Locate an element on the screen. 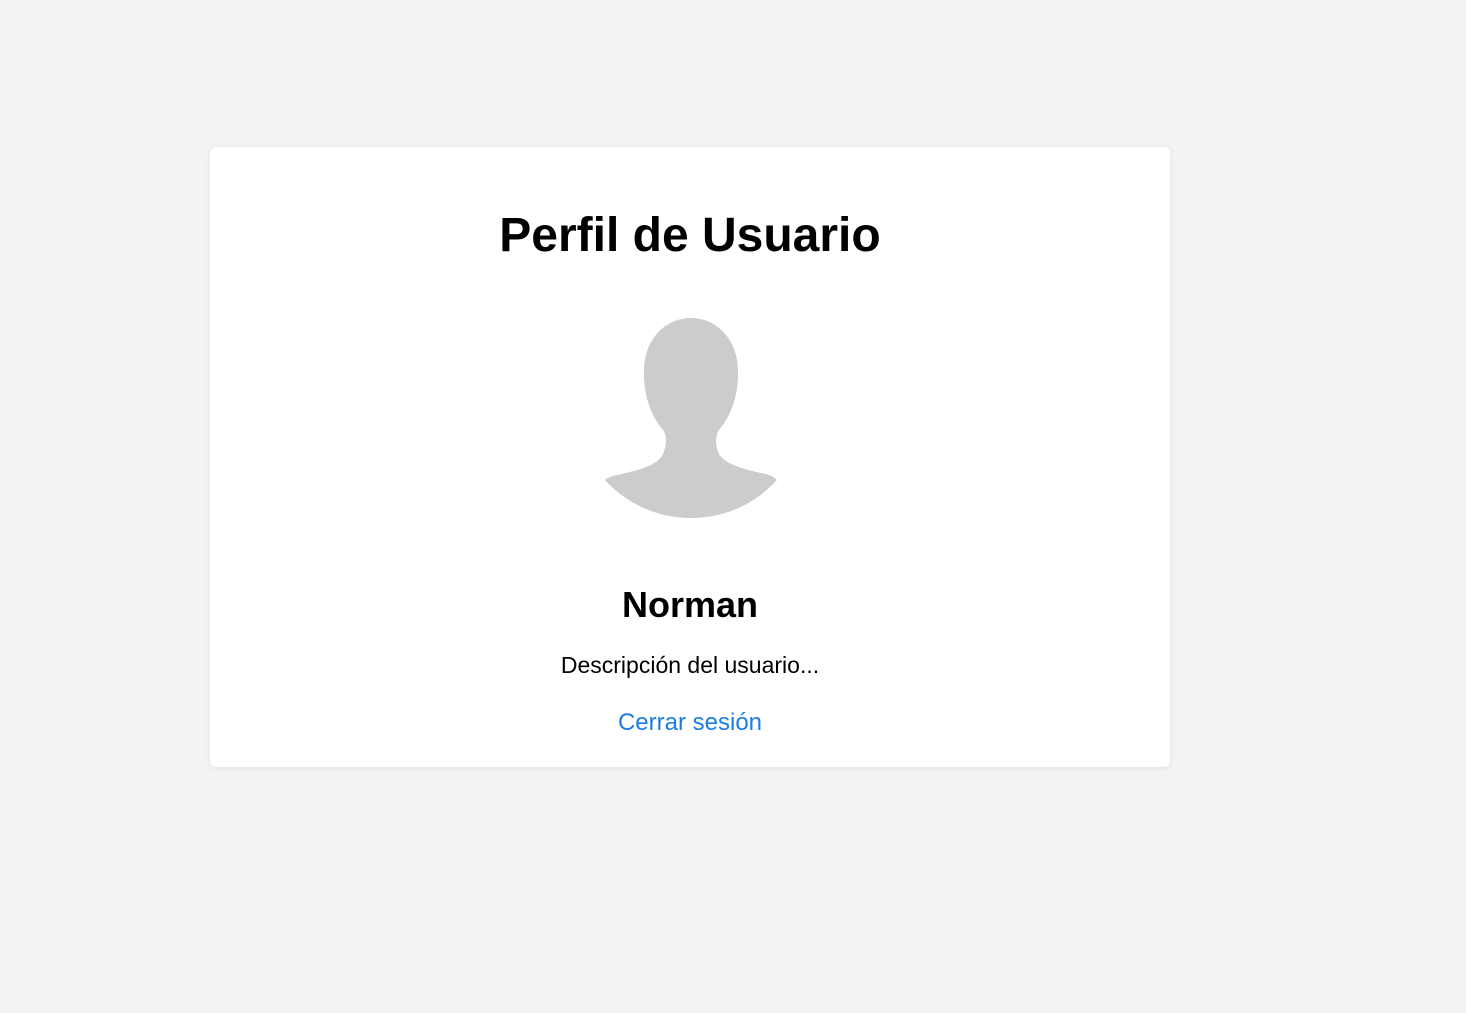  logout-link-row: Cerrar sesión is located at coordinates (690, 723).